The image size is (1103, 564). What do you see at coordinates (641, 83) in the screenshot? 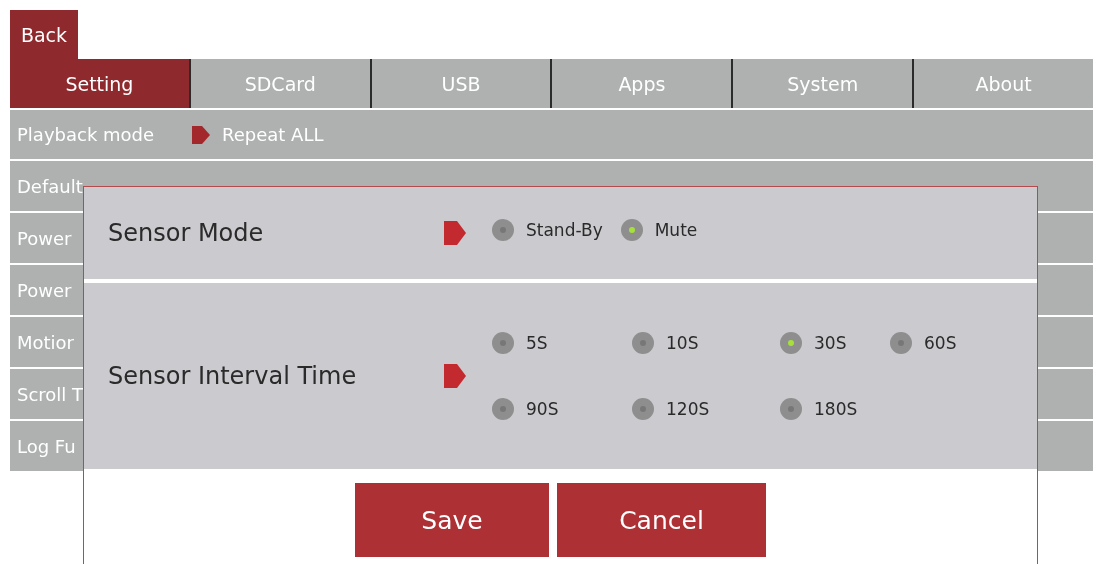
I see `tab: Apps` at bounding box center [641, 83].